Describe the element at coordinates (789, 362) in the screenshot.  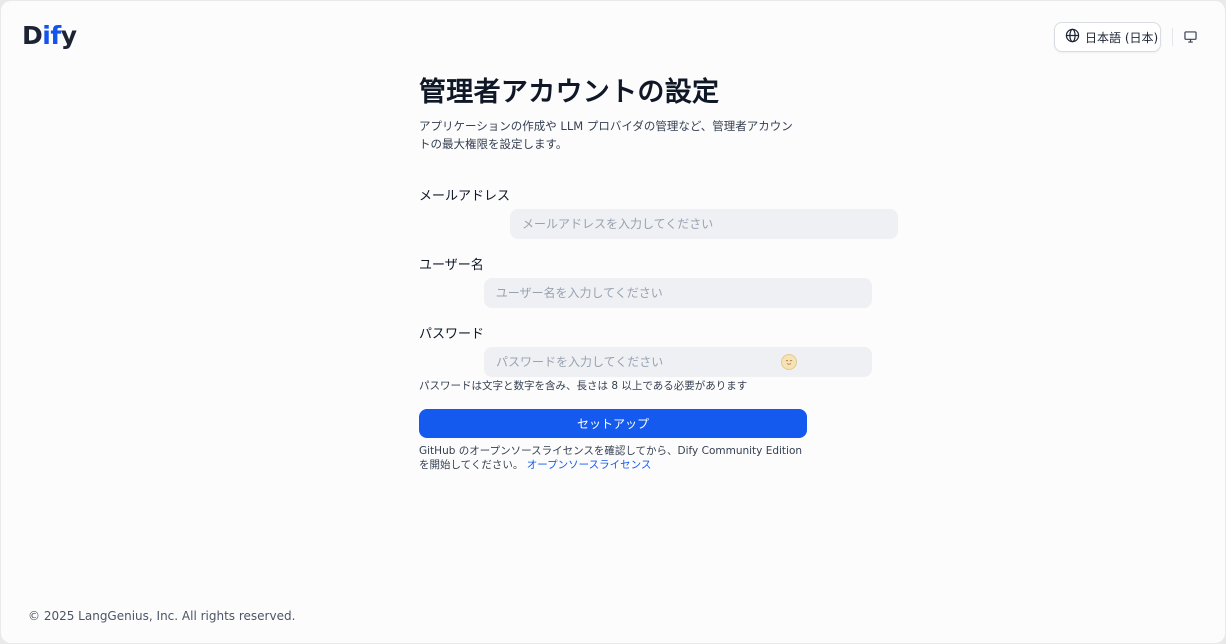
I see `show-password-icon` at that location.